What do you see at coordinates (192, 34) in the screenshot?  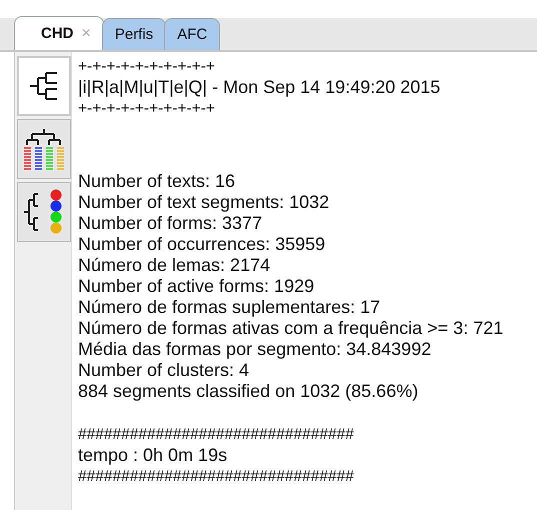 I see `tab: AFC` at bounding box center [192, 34].